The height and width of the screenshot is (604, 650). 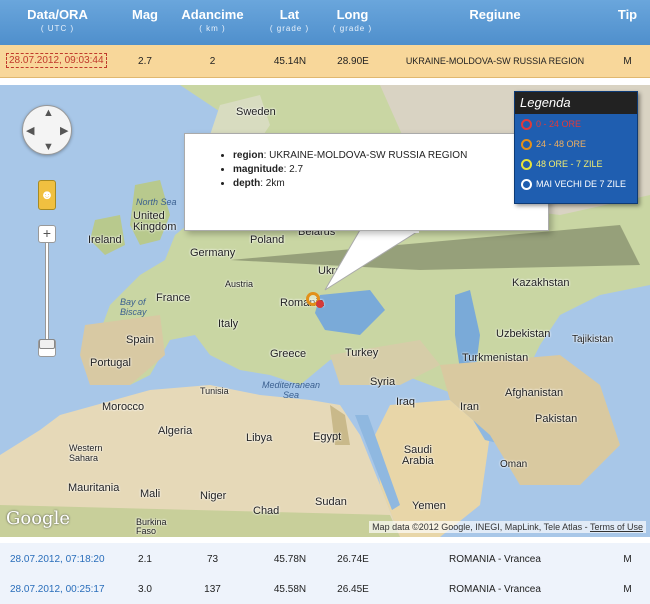 I want to click on map-label-uzbekistan: Uzbekistan, so click(x=523, y=334).